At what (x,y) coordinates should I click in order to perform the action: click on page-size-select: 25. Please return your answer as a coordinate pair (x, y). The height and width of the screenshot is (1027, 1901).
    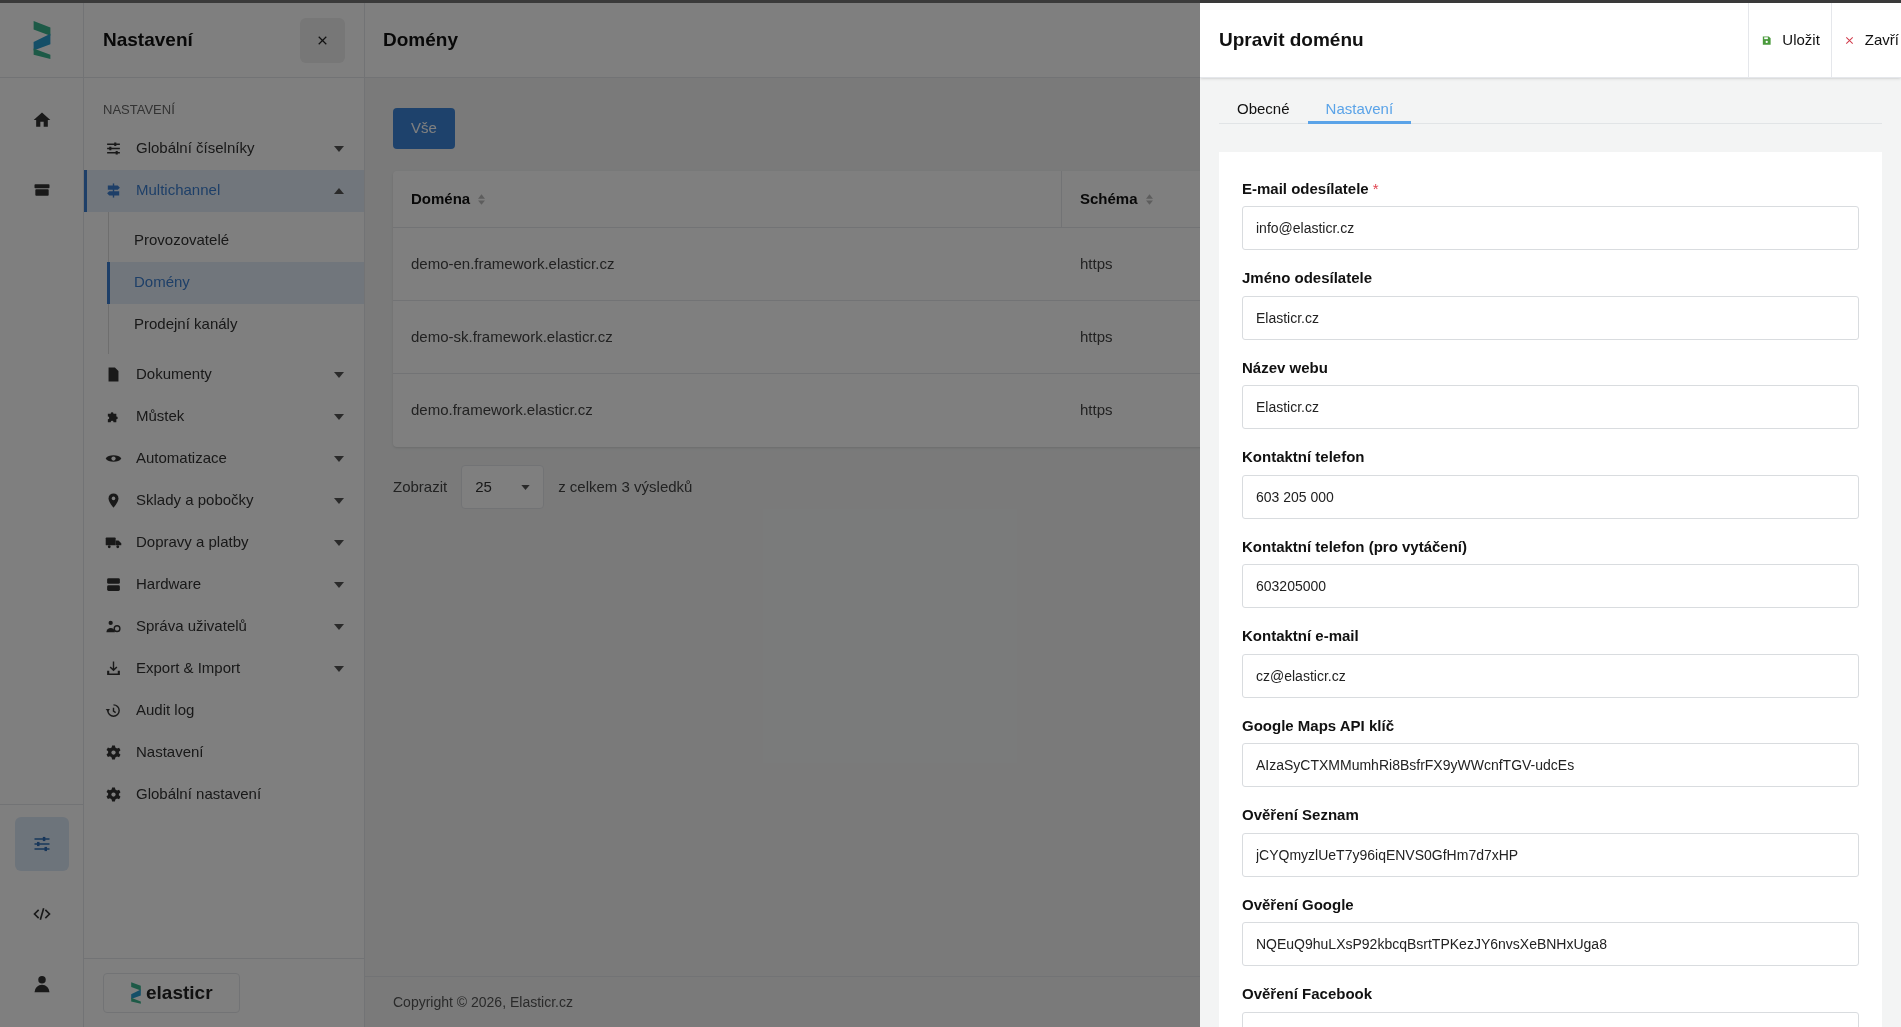
    Looking at the image, I should click on (503, 487).